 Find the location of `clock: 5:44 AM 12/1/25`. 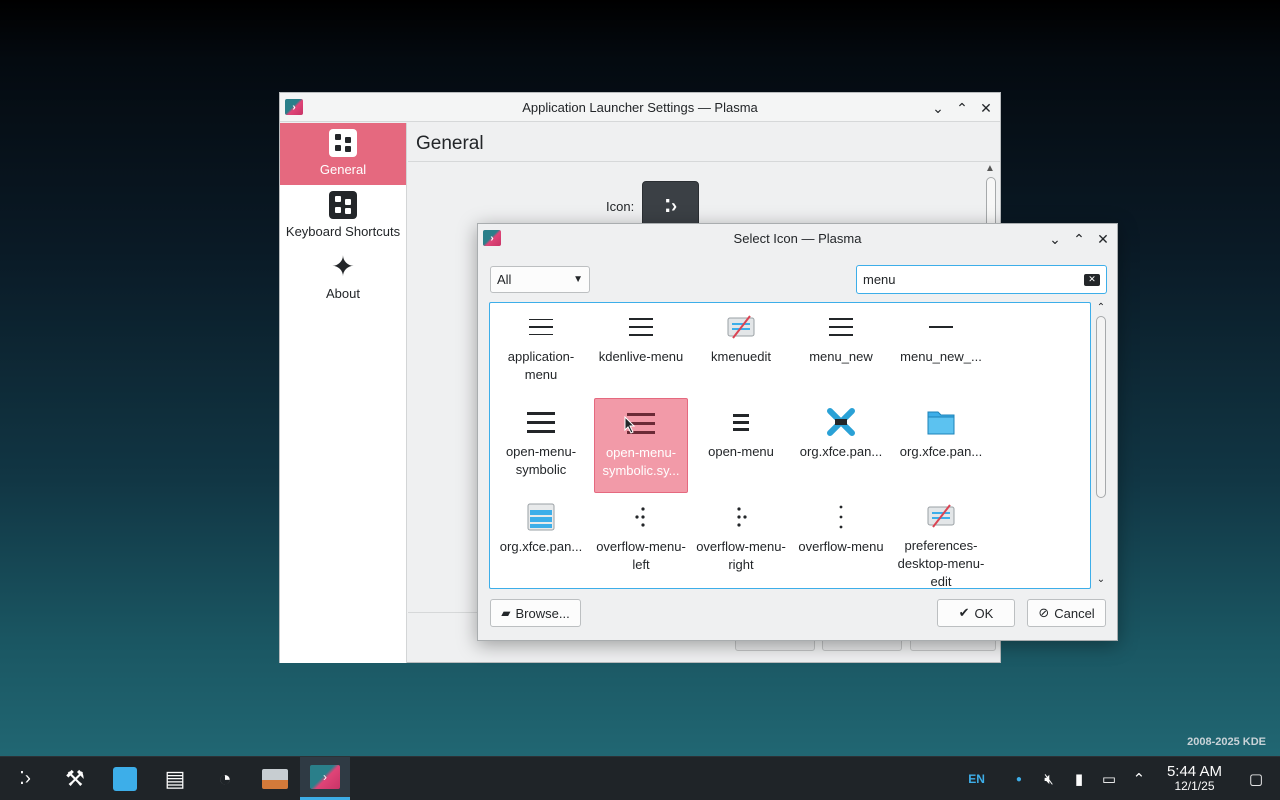

clock: 5:44 AM 12/1/25 is located at coordinates (1194, 779).